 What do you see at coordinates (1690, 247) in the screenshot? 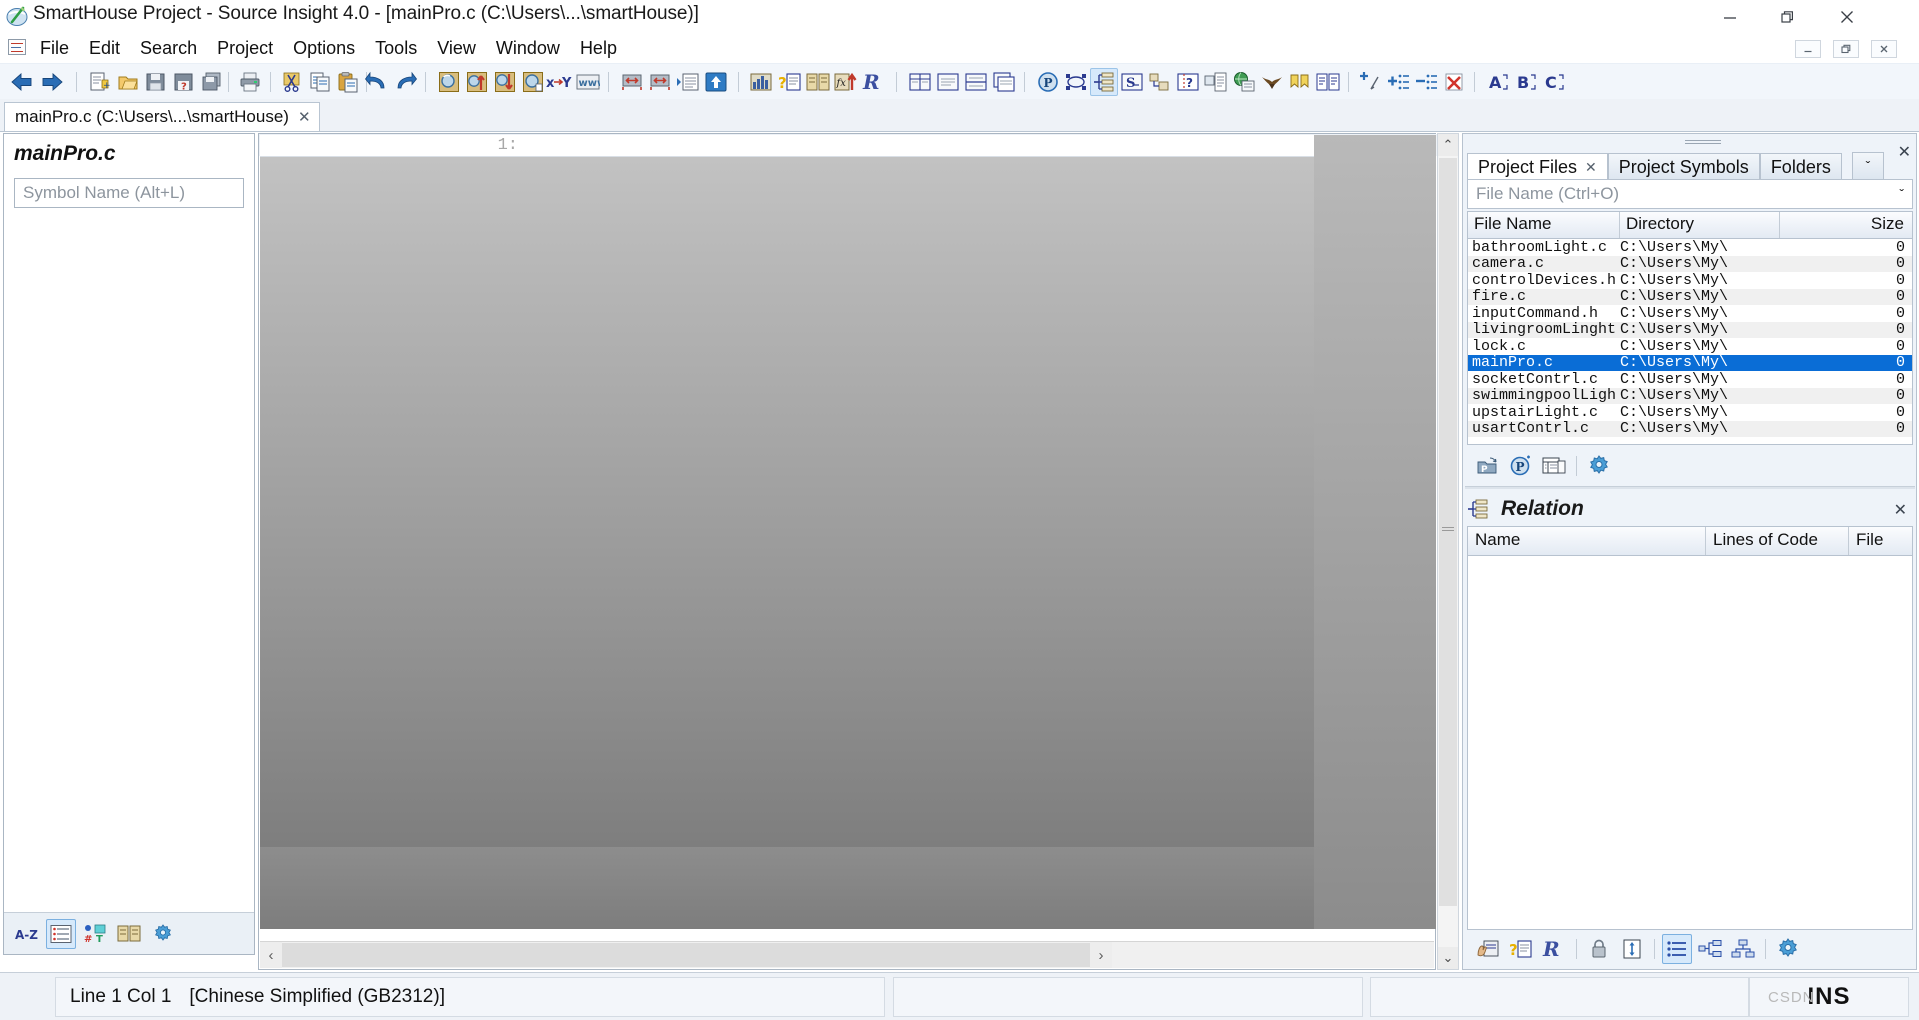
I see `table-row: bathroomLight.c C:\Users\My\ 0` at bounding box center [1690, 247].